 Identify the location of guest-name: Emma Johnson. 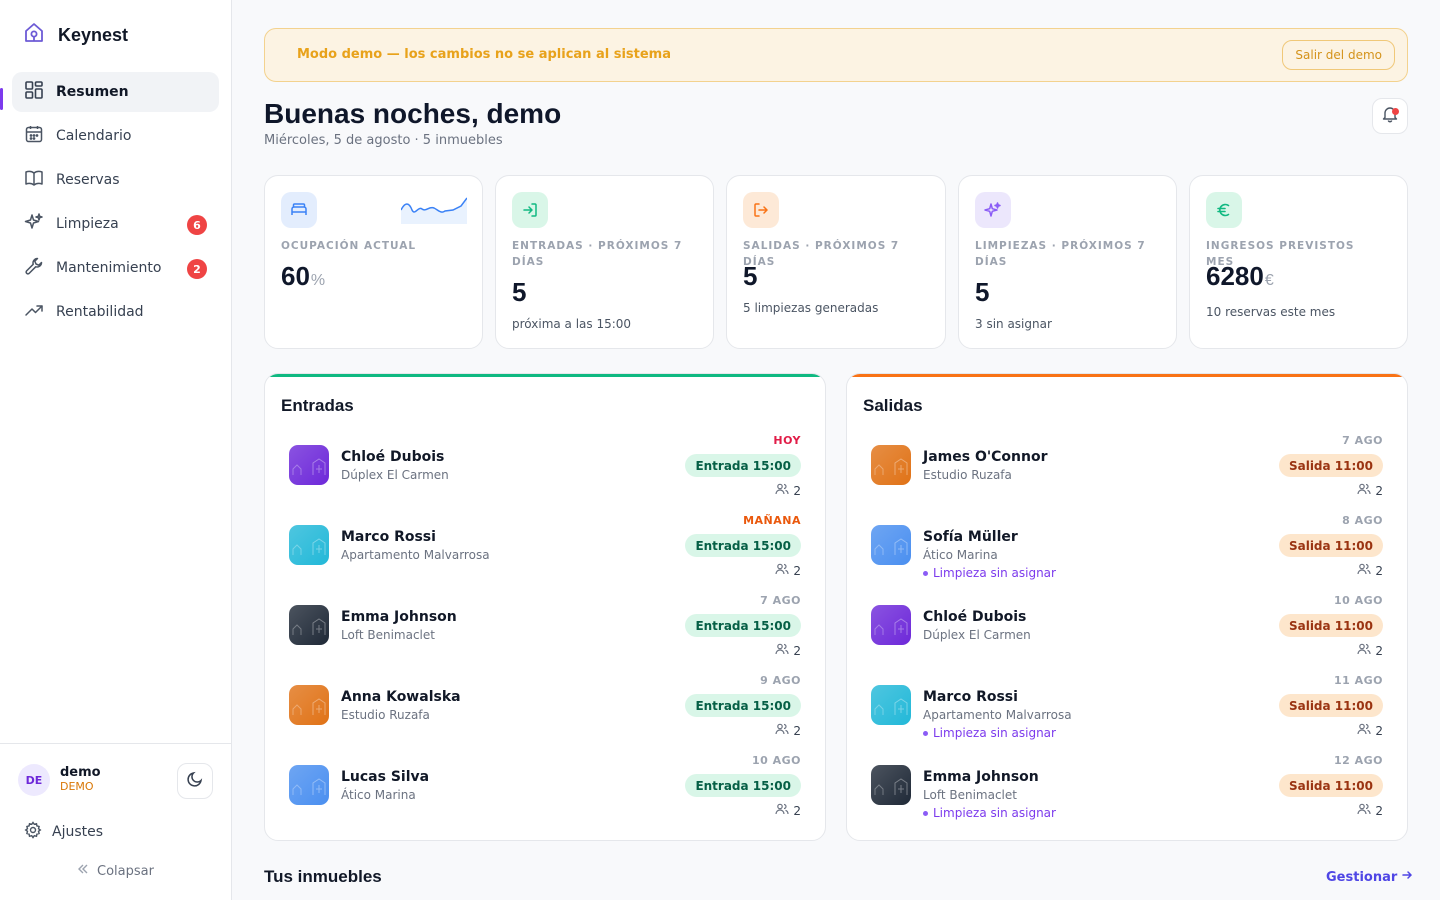
(399, 617).